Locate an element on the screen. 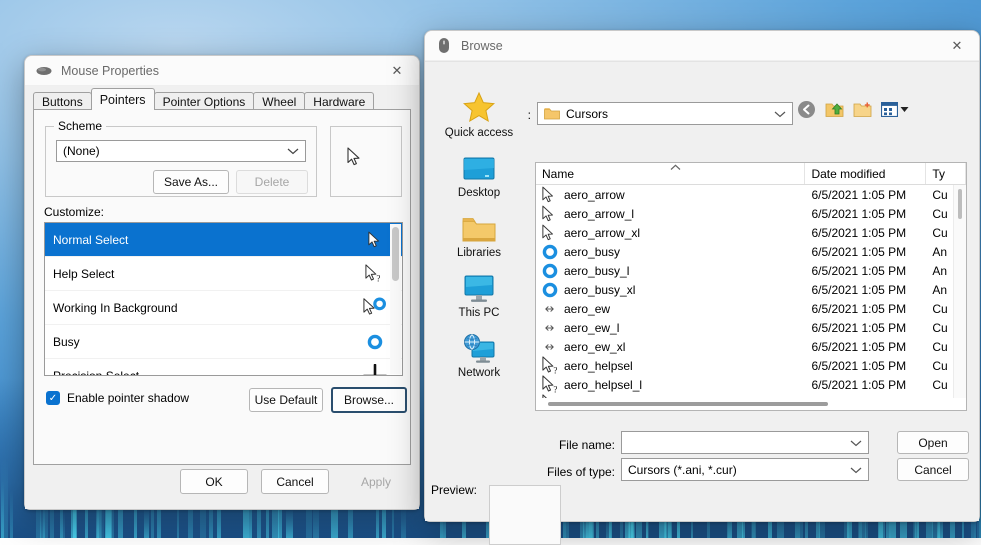 Image resolution: width=981 pixels, height=545 pixels. column-header-ty: Ty is located at coordinates (946, 173).